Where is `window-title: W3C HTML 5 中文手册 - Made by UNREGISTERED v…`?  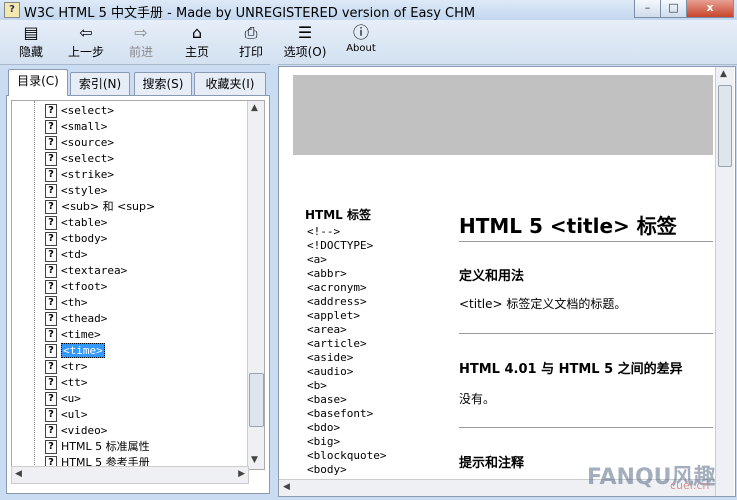
window-title: W3C HTML 5 中文手册 - Made by UNREGISTERED v… is located at coordinates (250, 13).